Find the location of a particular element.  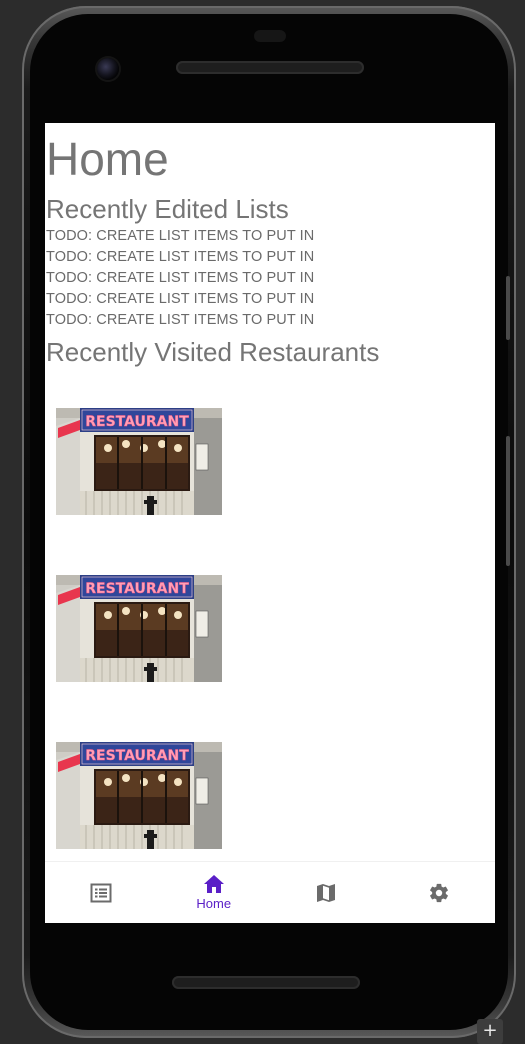

front-camera-icon is located at coordinates (108, 69).